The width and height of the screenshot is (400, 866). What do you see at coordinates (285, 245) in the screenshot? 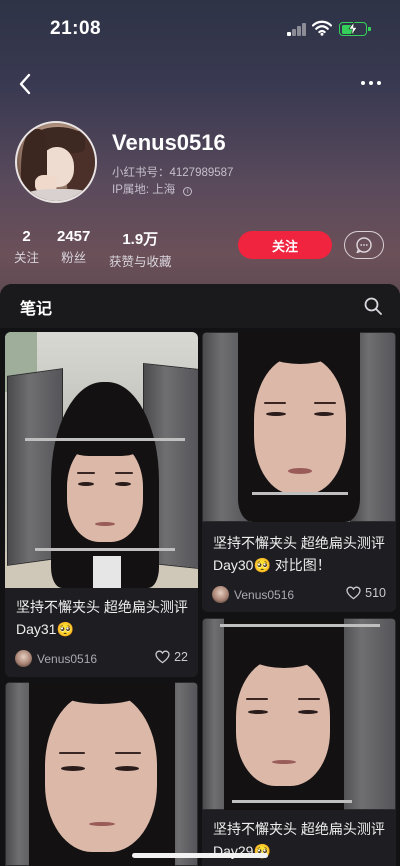
I see `follow-button: 关注` at bounding box center [285, 245].